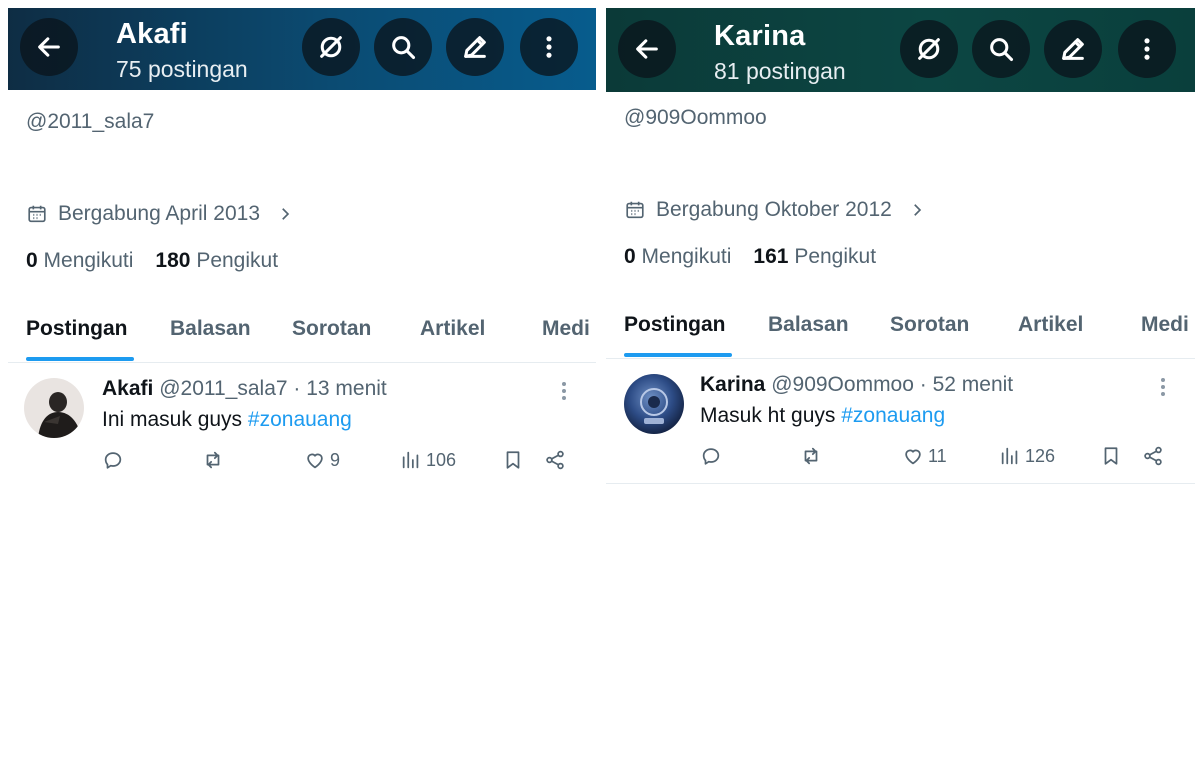 Image resolution: width=1199 pixels, height=759 pixels. I want to click on like-button: 9, so click(322, 460).